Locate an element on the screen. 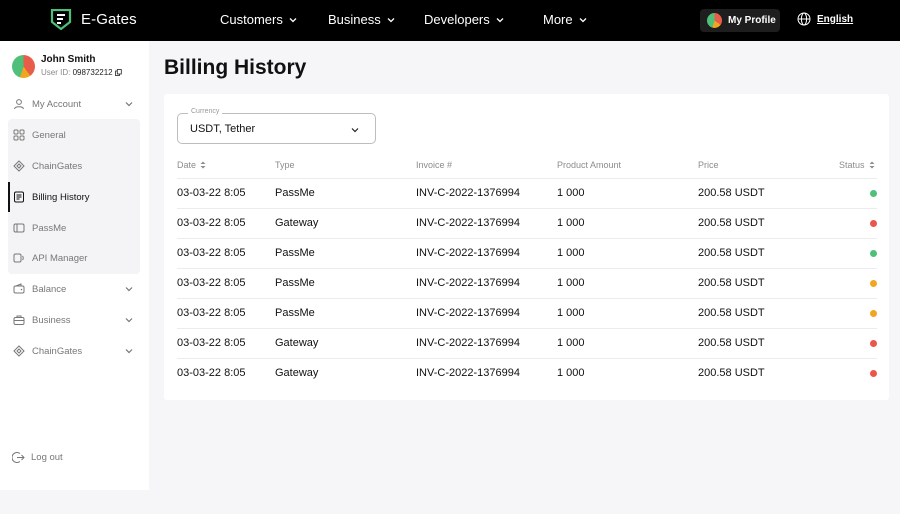 Image resolution: width=900 pixels, height=514 pixels. sidebar-item-my-account: My Account is located at coordinates (74, 104).